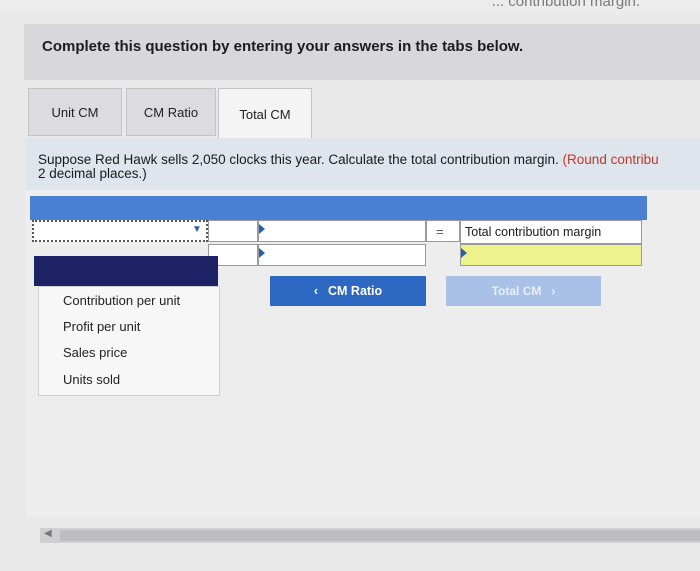 This screenshot has width=700, height=571. Describe the element at coordinates (533, 232) in the screenshot. I see `result-label: Total contribution margin` at that location.